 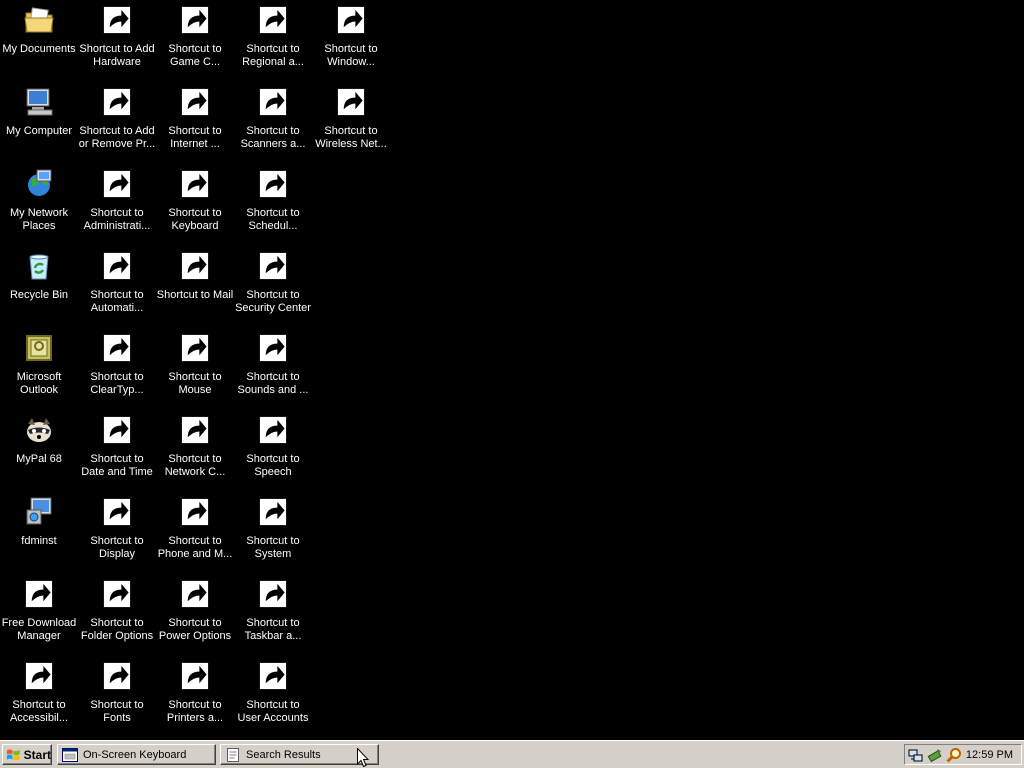 What do you see at coordinates (39, 267) in the screenshot?
I see `recycle-bin-icon` at bounding box center [39, 267].